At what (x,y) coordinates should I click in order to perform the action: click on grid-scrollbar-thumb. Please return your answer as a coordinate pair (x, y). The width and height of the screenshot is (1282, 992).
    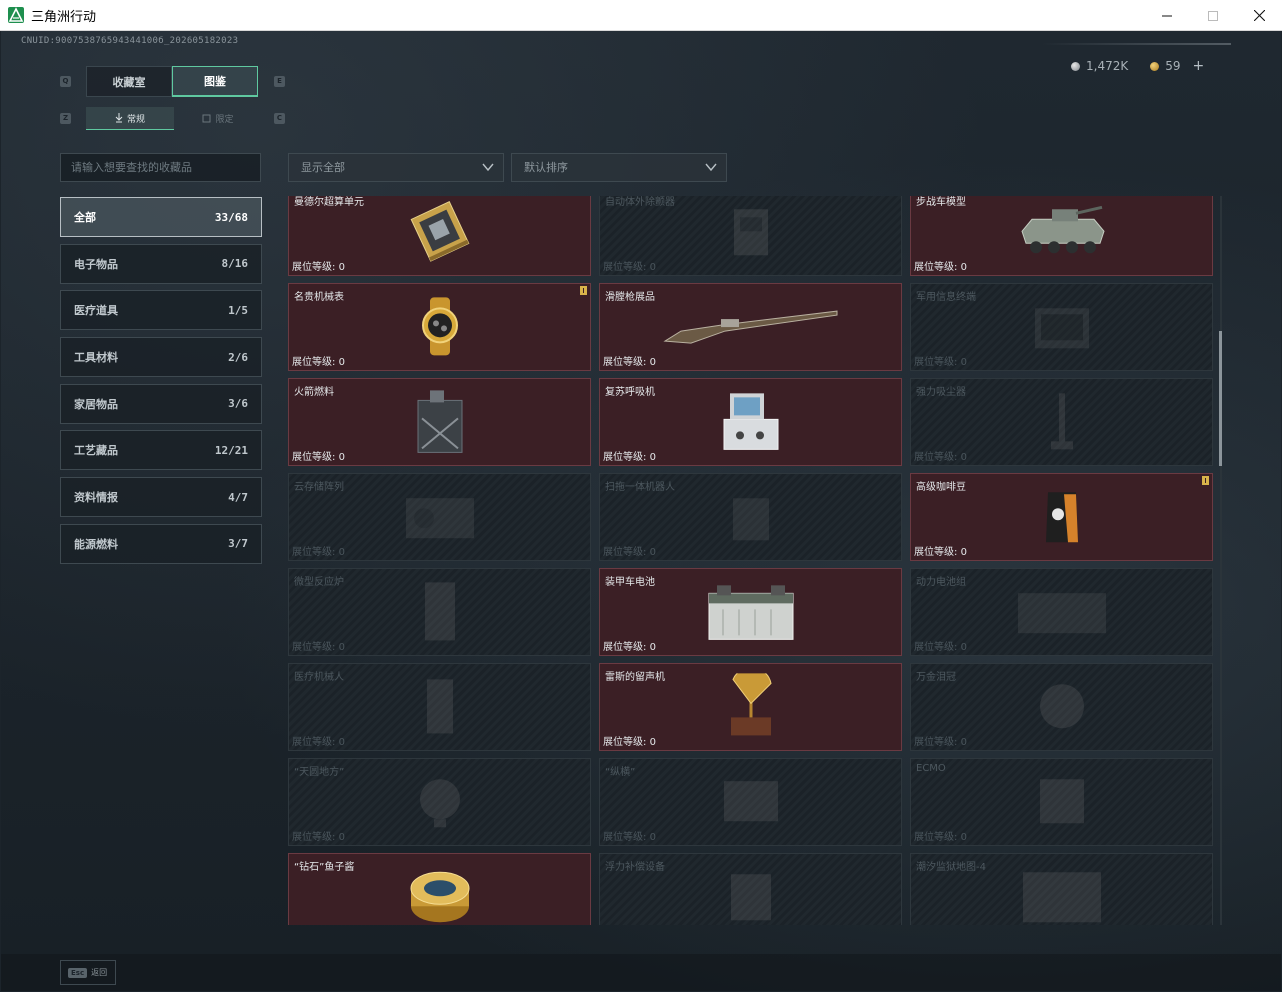
    Looking at the image, I should click on (1220, 398).